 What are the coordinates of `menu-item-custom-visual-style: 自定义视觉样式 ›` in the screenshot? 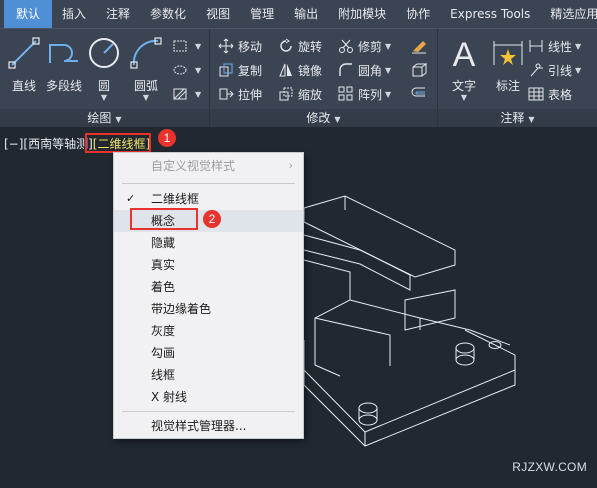 It's located at (208, 166).